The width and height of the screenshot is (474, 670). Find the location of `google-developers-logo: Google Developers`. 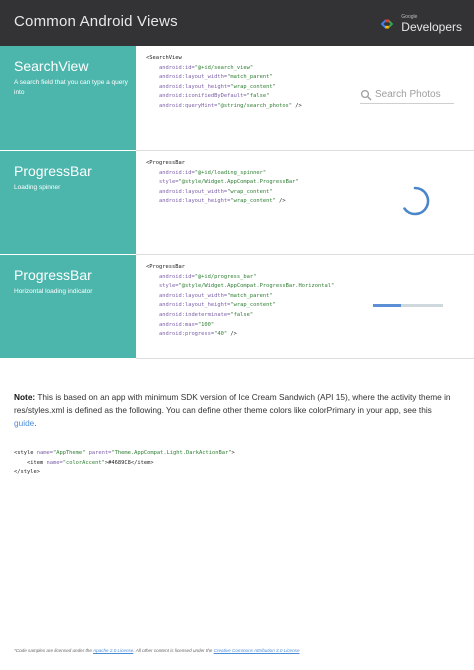

google-developers-logo: Google Developers is located at coordinates (420, 24).